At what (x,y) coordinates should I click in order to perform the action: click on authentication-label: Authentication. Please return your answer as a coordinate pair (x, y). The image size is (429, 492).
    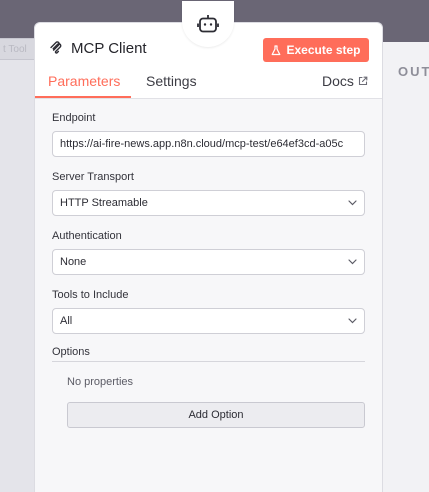
    Looking at the image, I should click on (87, 236).